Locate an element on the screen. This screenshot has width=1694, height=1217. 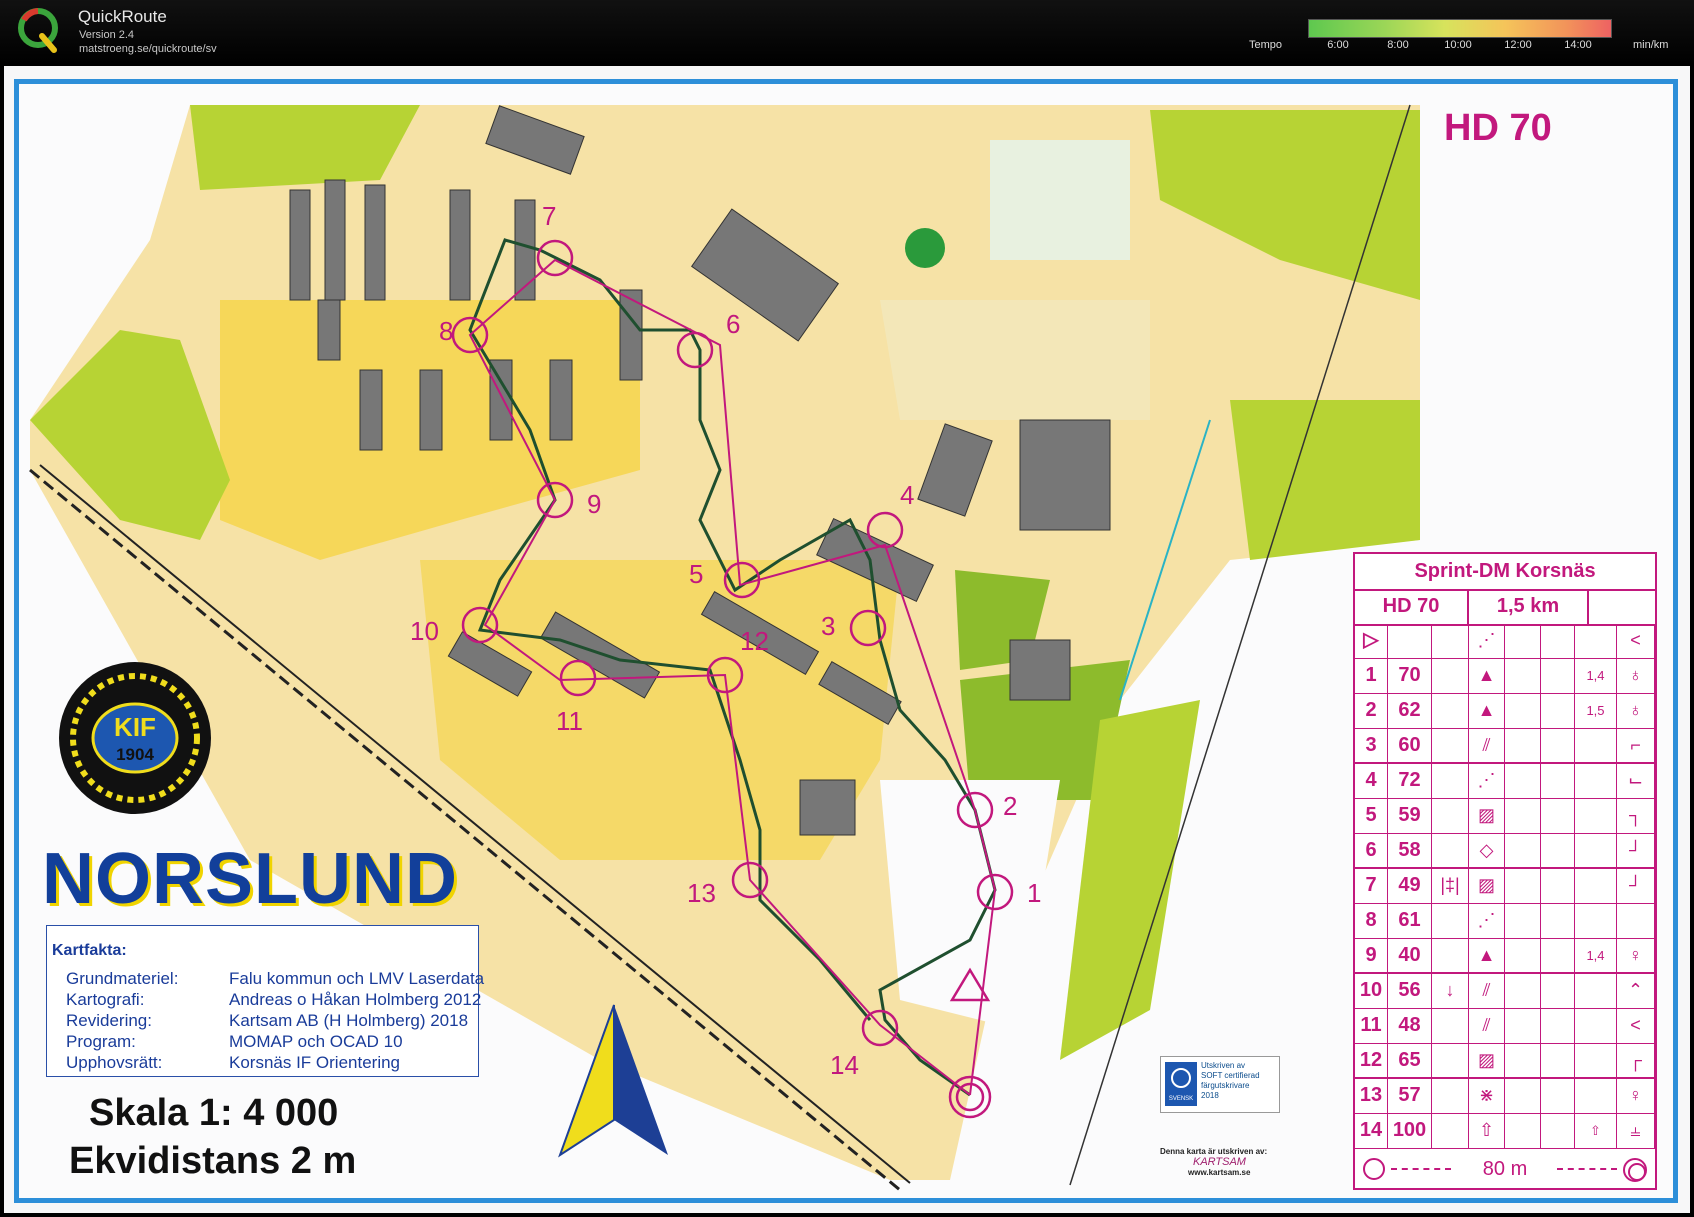
cd-control-row: 12 65 ▨ ┌ is located at coordinates (1505, 1061).